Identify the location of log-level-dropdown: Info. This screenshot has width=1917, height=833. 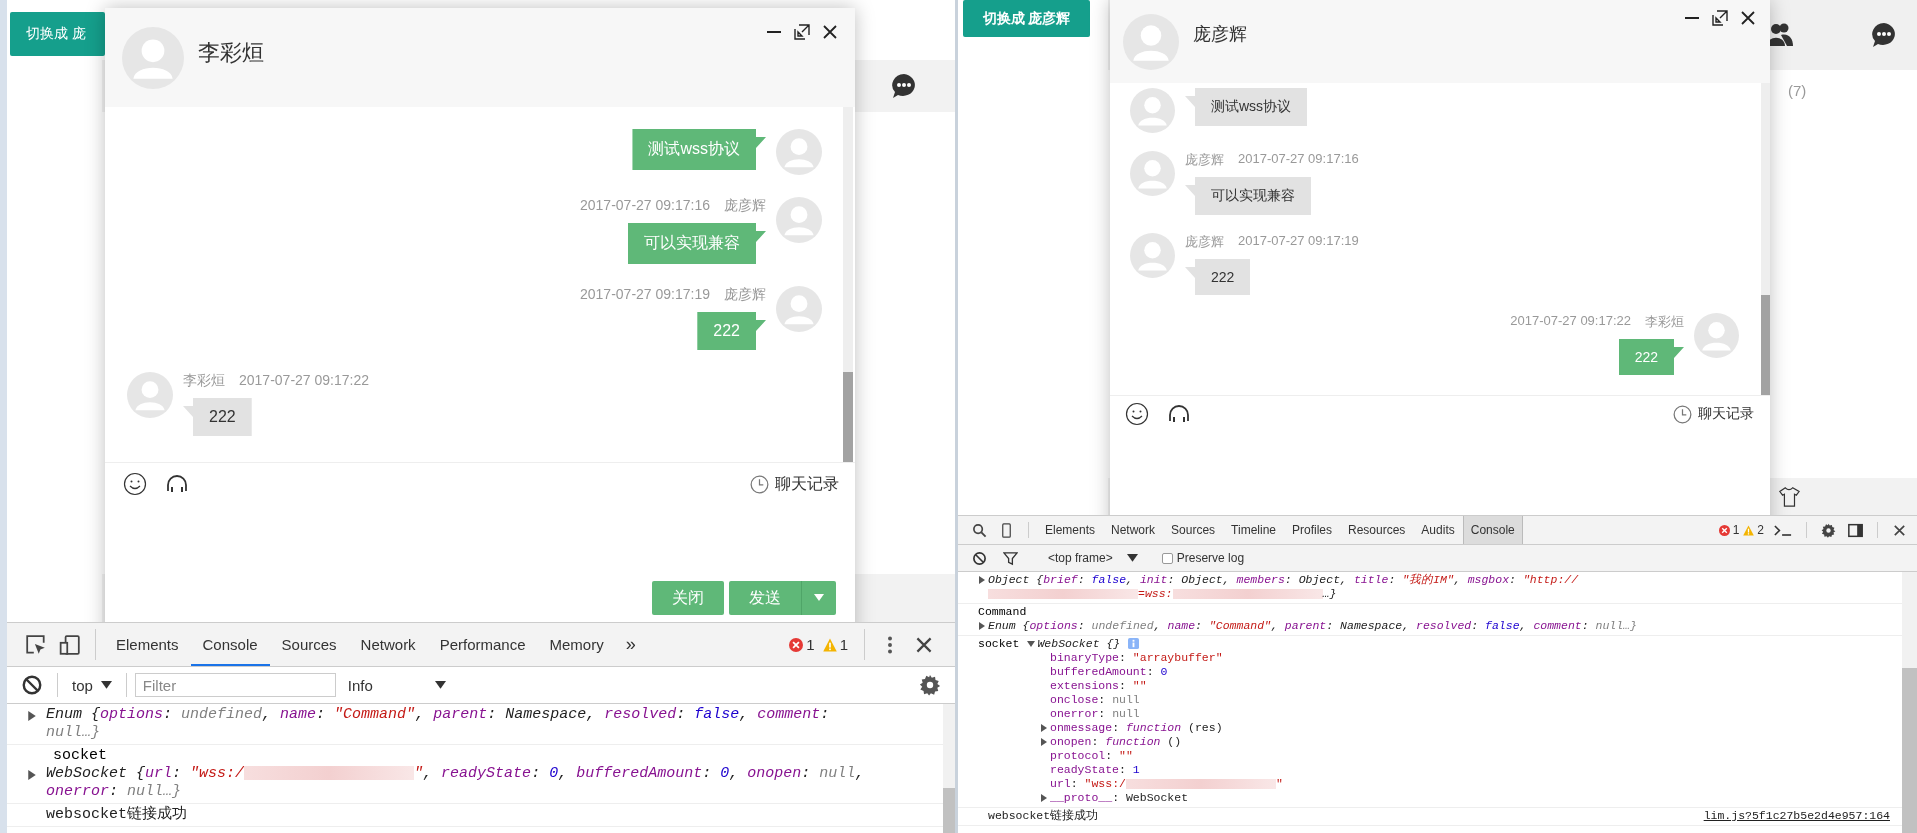
(396, 685).